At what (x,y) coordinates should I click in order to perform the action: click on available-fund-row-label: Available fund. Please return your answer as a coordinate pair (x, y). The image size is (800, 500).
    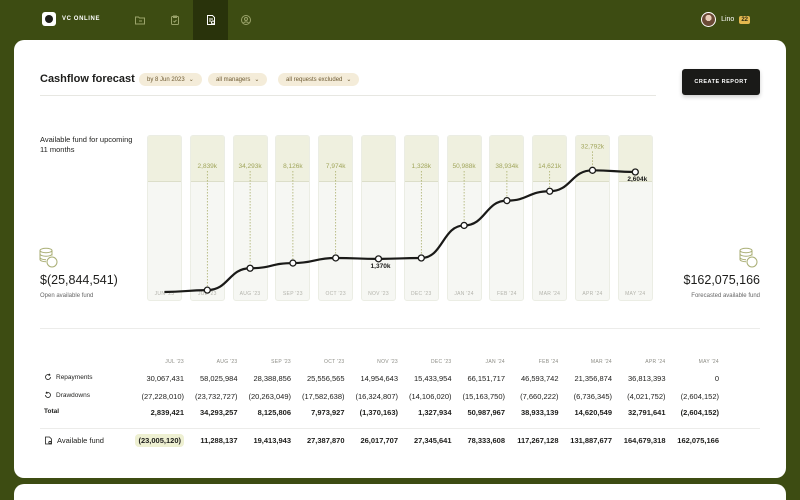
    Looking at the image, I should click on (74, 440).